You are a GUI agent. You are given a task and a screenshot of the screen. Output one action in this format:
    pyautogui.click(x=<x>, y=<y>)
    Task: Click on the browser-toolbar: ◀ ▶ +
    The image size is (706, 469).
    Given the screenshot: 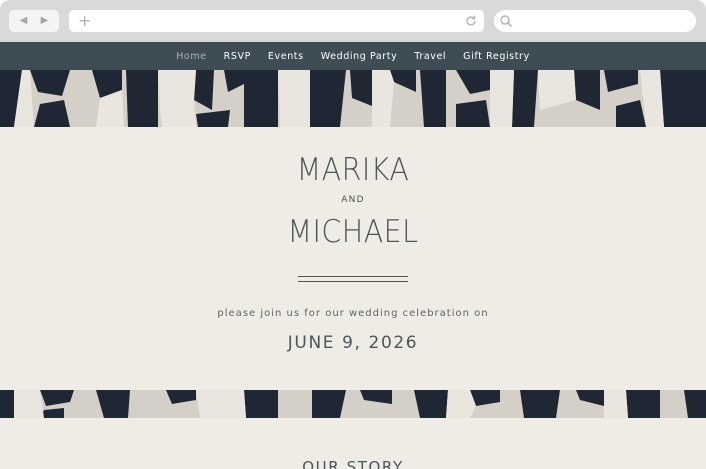 What is the action you would take?
    pyautogui.click(x=353, y=21)
    